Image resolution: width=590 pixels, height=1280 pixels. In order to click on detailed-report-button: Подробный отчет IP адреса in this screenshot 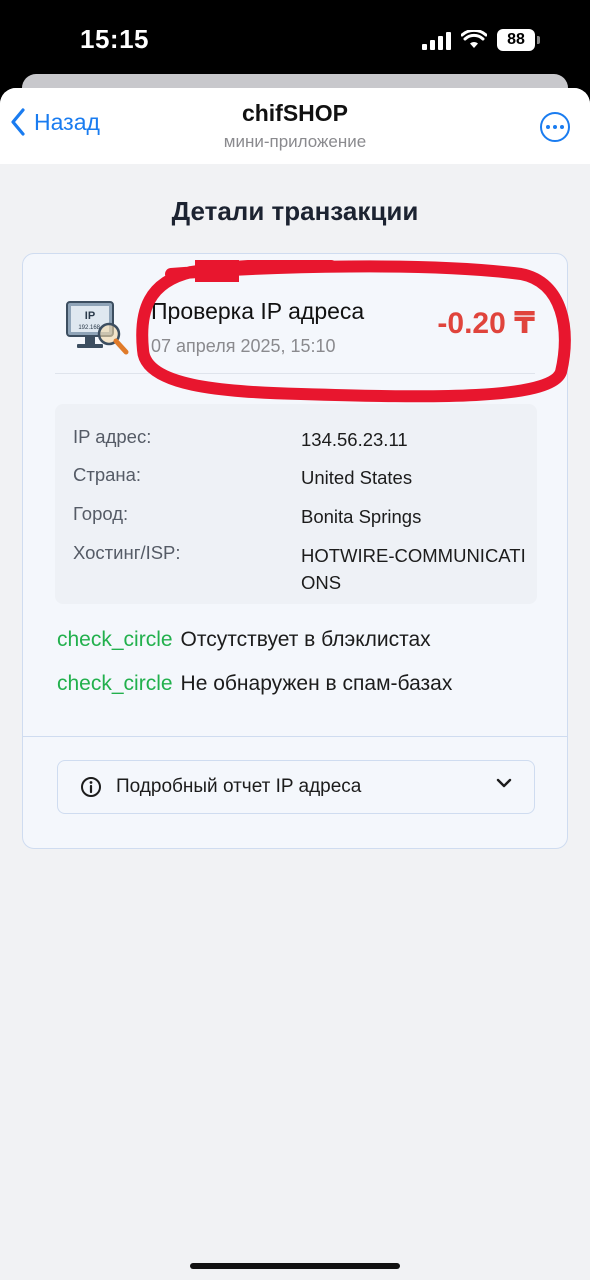, I will do `click(296, 787)`.